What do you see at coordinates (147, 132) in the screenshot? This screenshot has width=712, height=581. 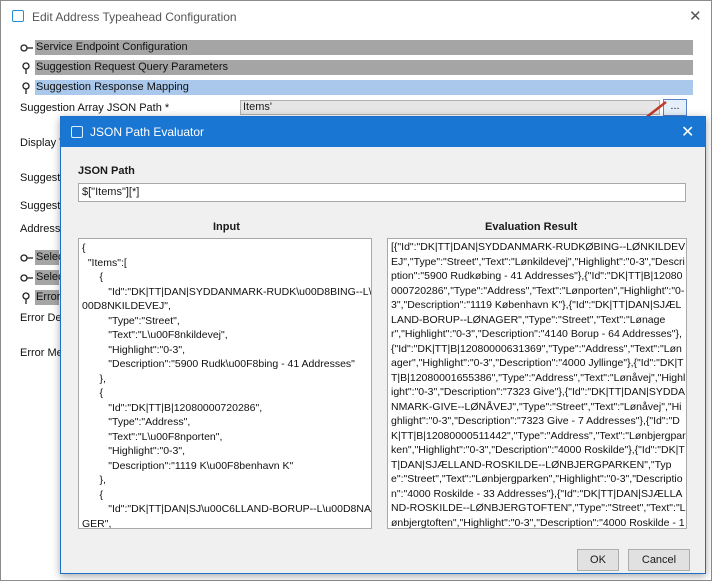 I see `dialog-title: JSON Path Evaluator` at bounding box center [147, 132].